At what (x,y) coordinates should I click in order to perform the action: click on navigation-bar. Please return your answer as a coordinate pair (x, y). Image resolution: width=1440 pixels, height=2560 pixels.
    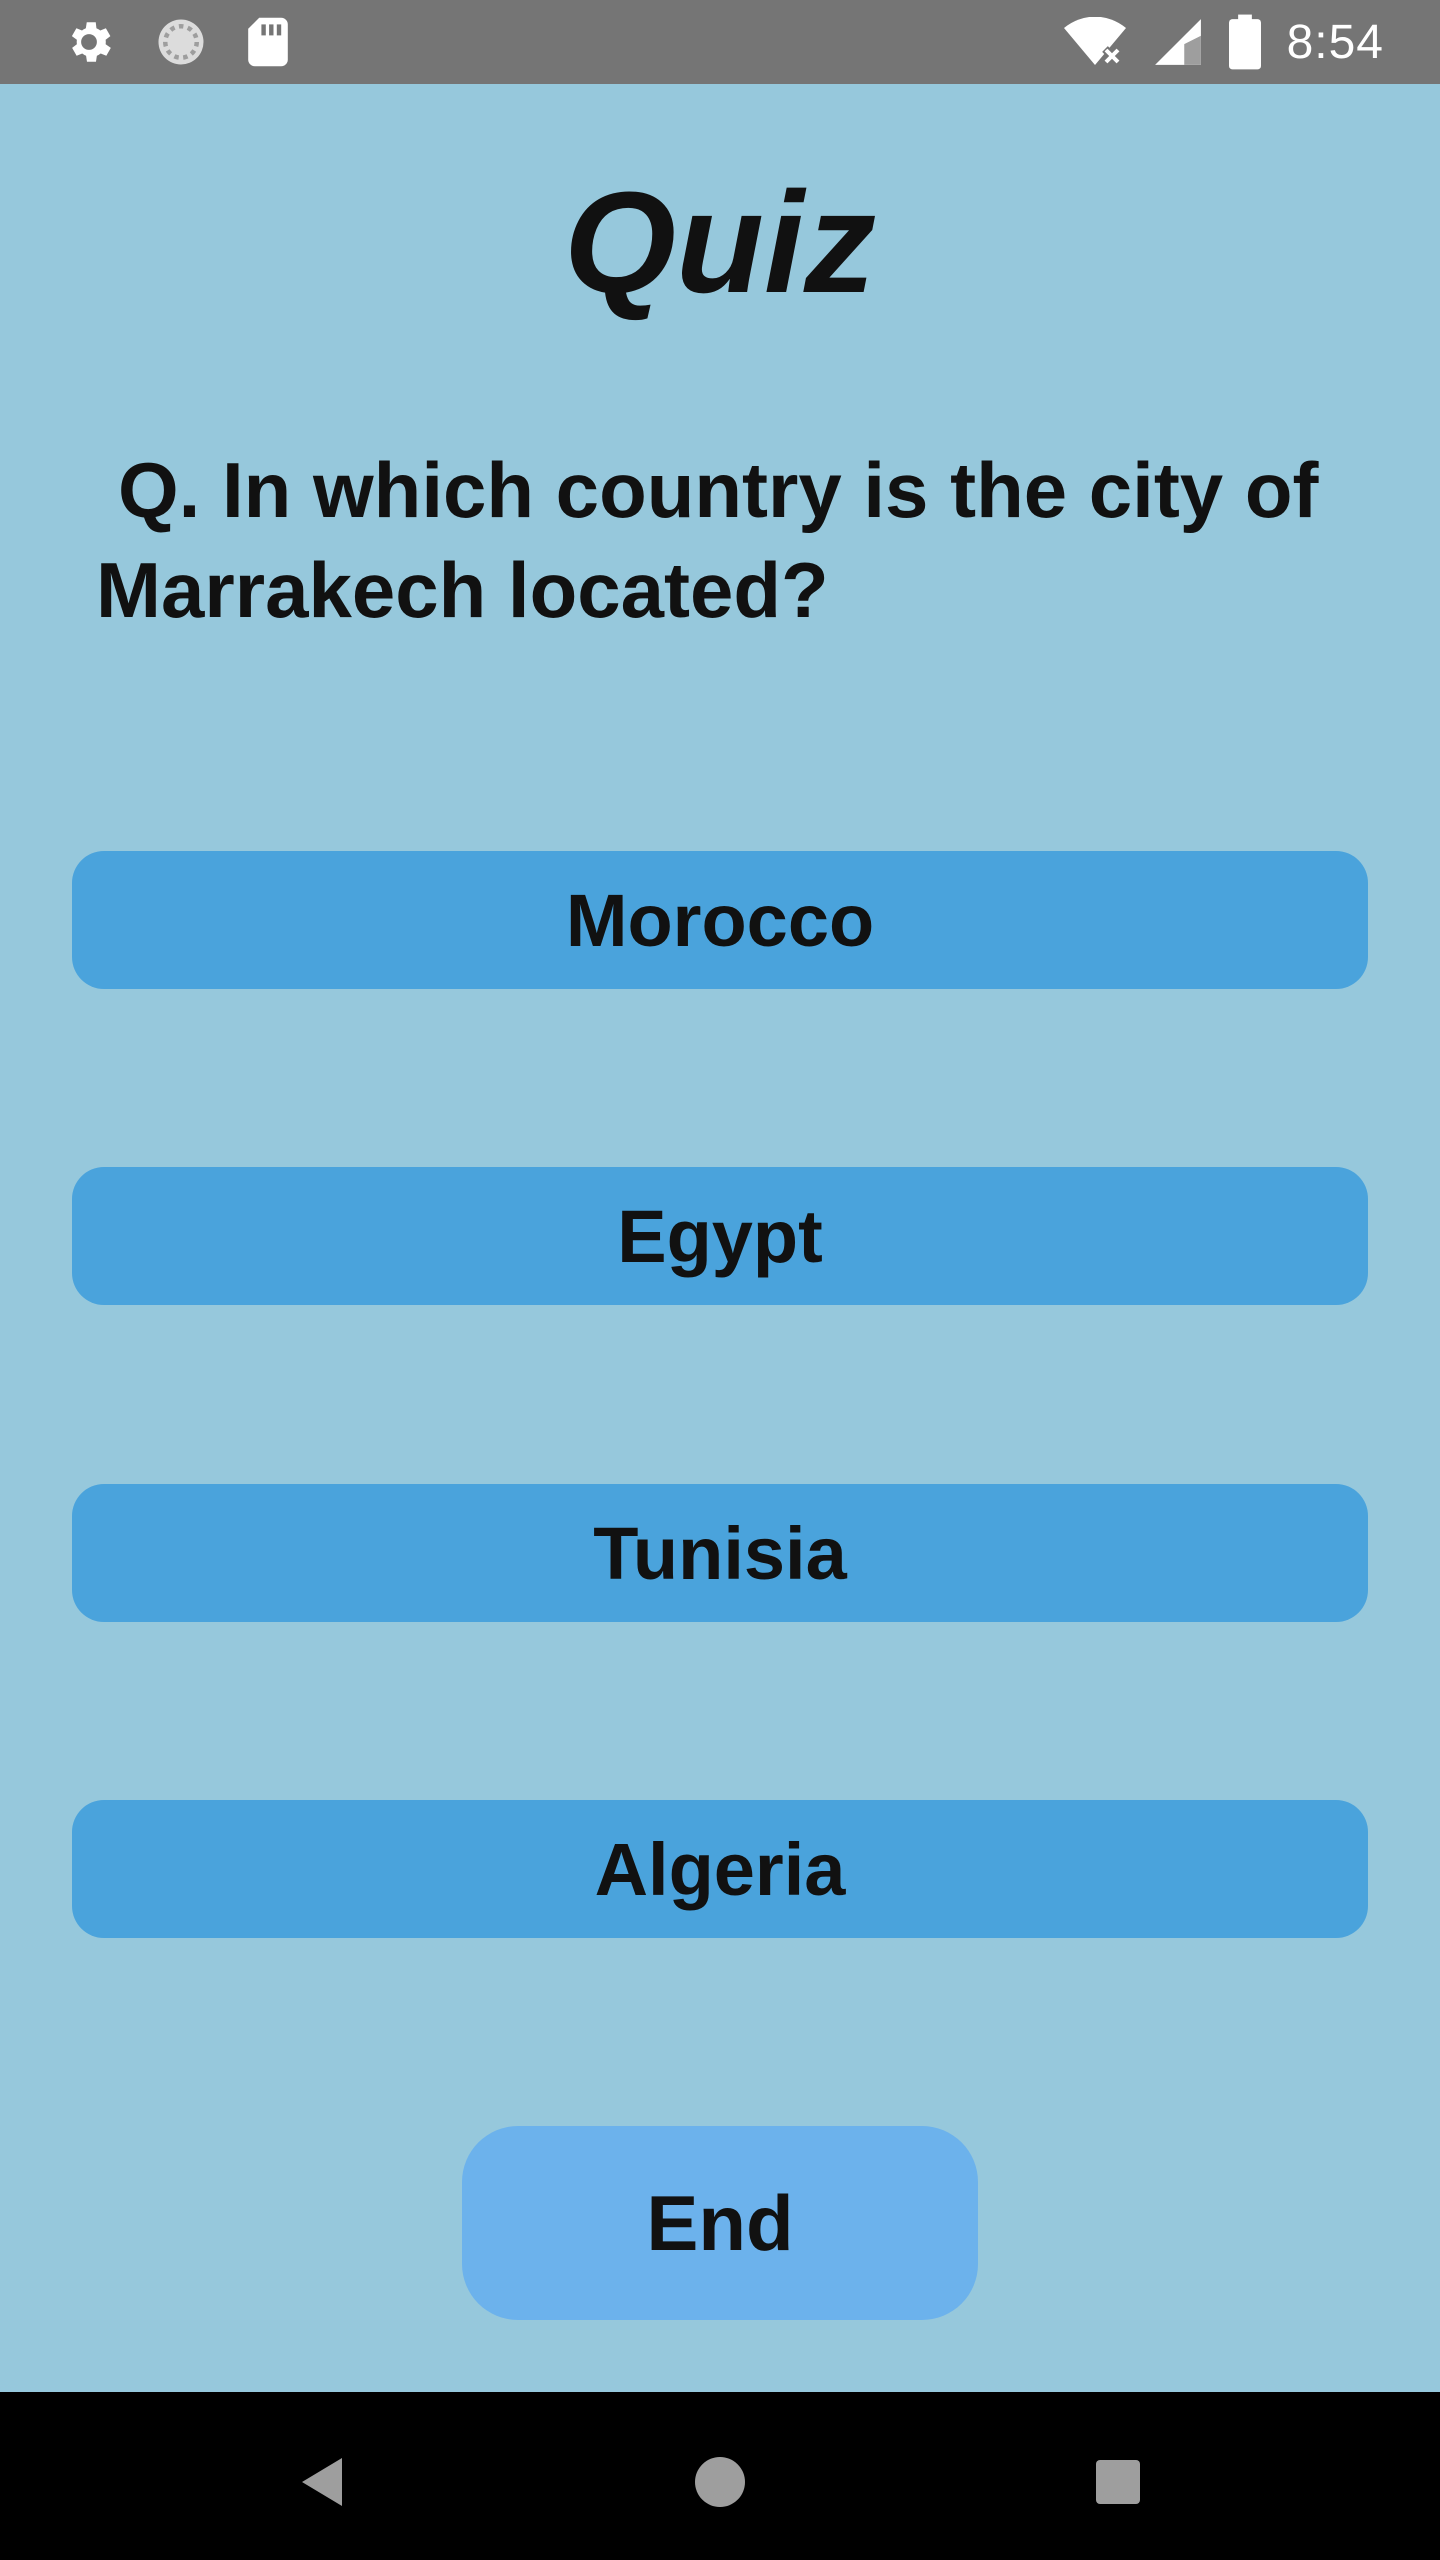
    Looking at the image, I should click on (720, 2476).